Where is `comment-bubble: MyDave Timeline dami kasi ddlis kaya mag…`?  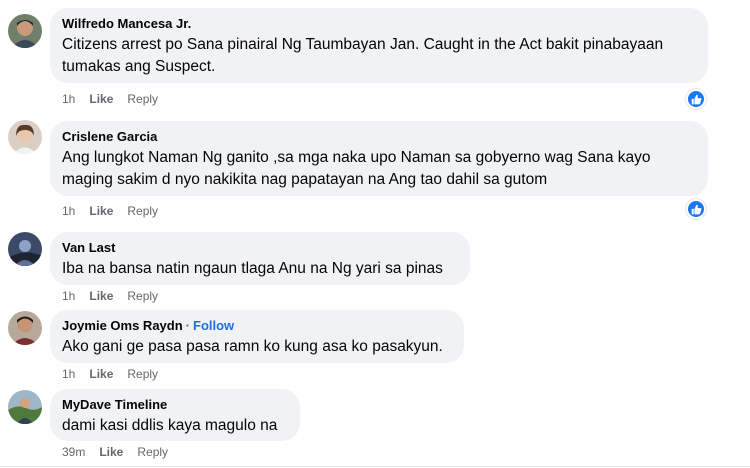 comment-bubble: MyDave Timeline dami kasi ddlis kaya mag… is located at coordinates (175, 415).